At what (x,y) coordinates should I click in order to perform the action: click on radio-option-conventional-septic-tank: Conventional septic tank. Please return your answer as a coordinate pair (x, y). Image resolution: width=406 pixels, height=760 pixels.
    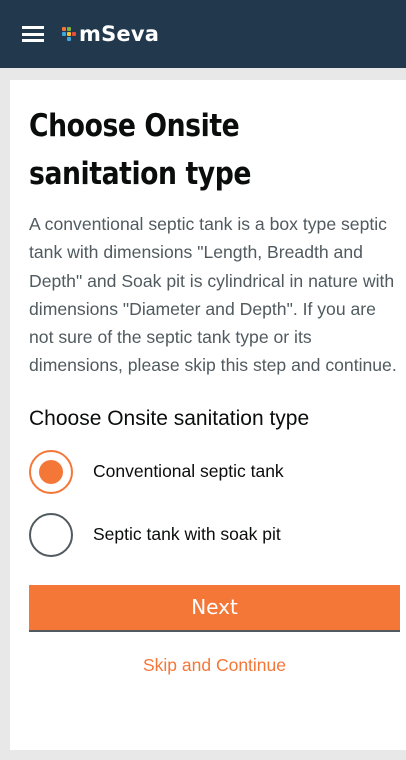
    Looking at the image, I should click on (217, 471).